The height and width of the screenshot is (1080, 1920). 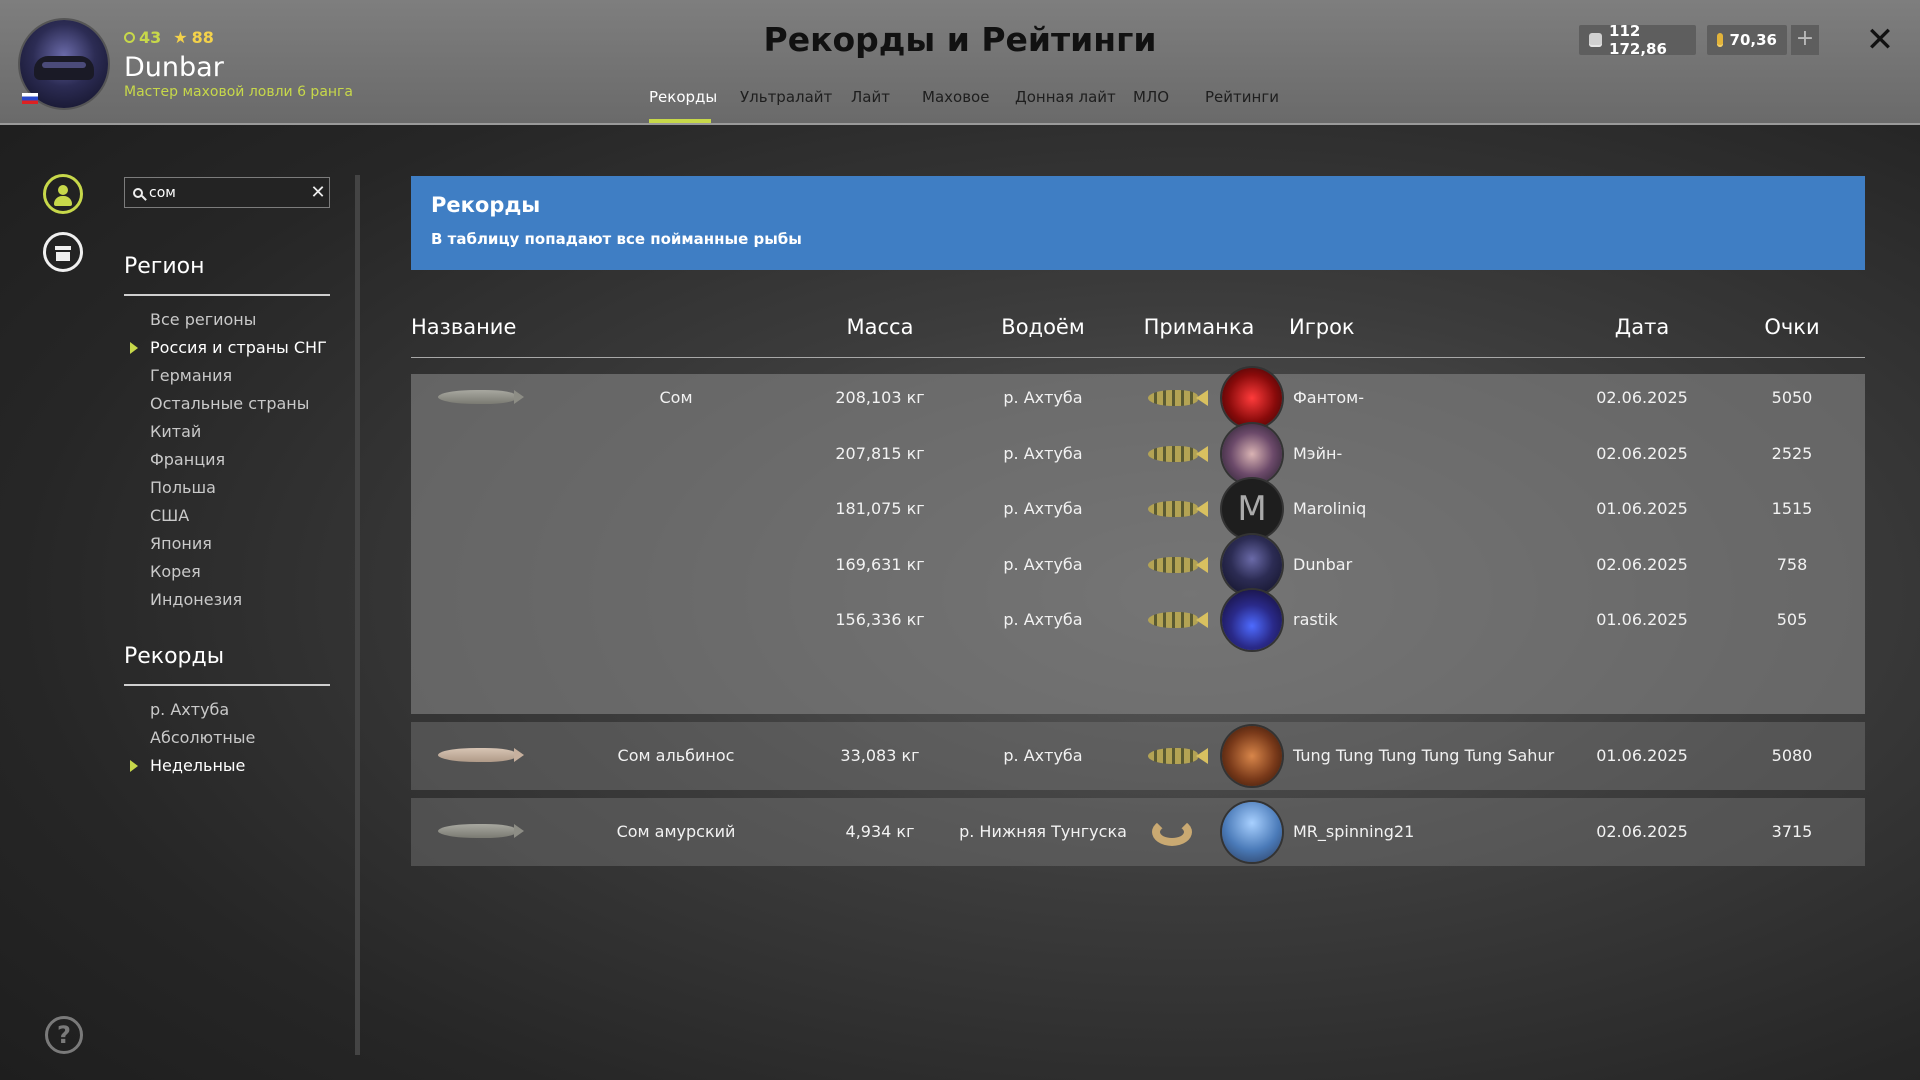 I want to click on col-points: Очки, so click(x=1791, y=327).